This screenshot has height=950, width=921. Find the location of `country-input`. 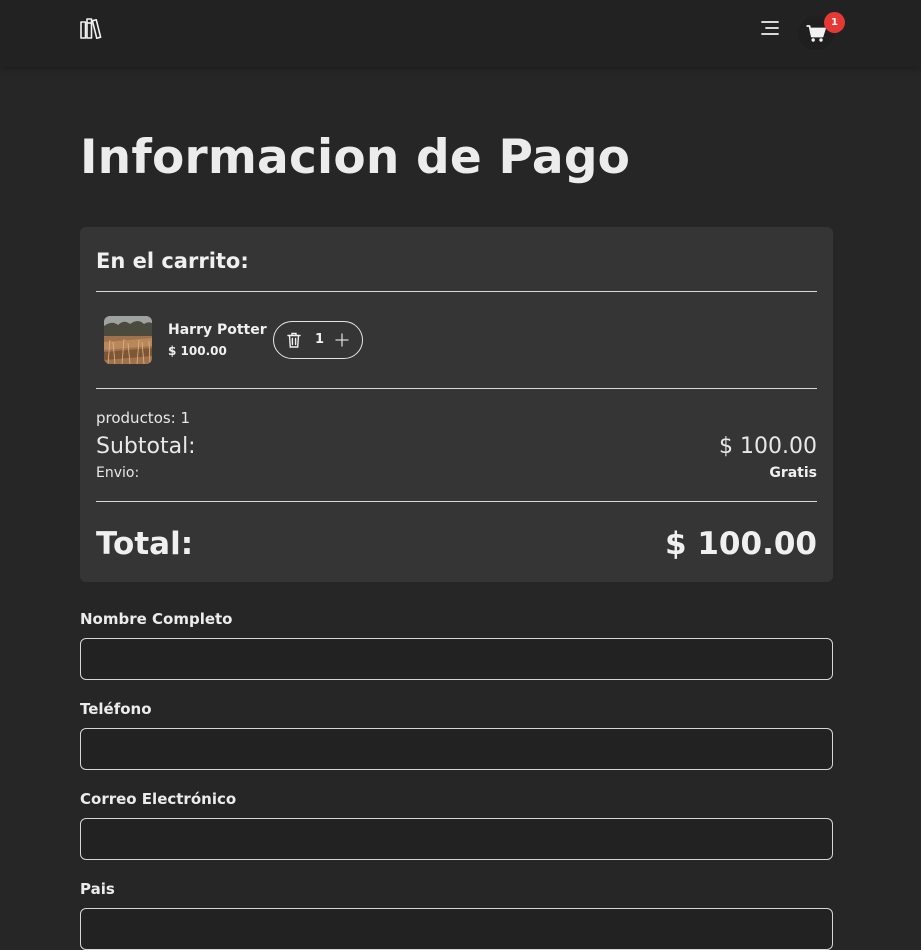

country-input is located at coordinates (456, 929).